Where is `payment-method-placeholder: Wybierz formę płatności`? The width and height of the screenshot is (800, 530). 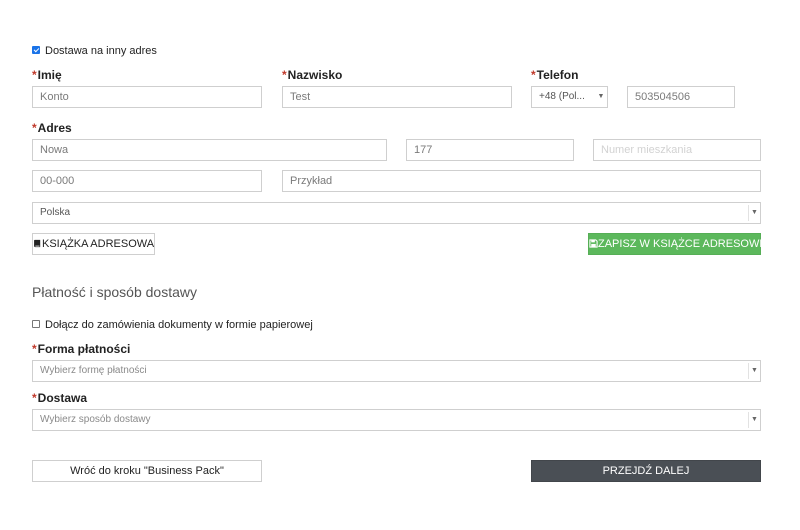
payment-method-placeholder: Wybierz formę płatności is located at coordinates (93, 370).